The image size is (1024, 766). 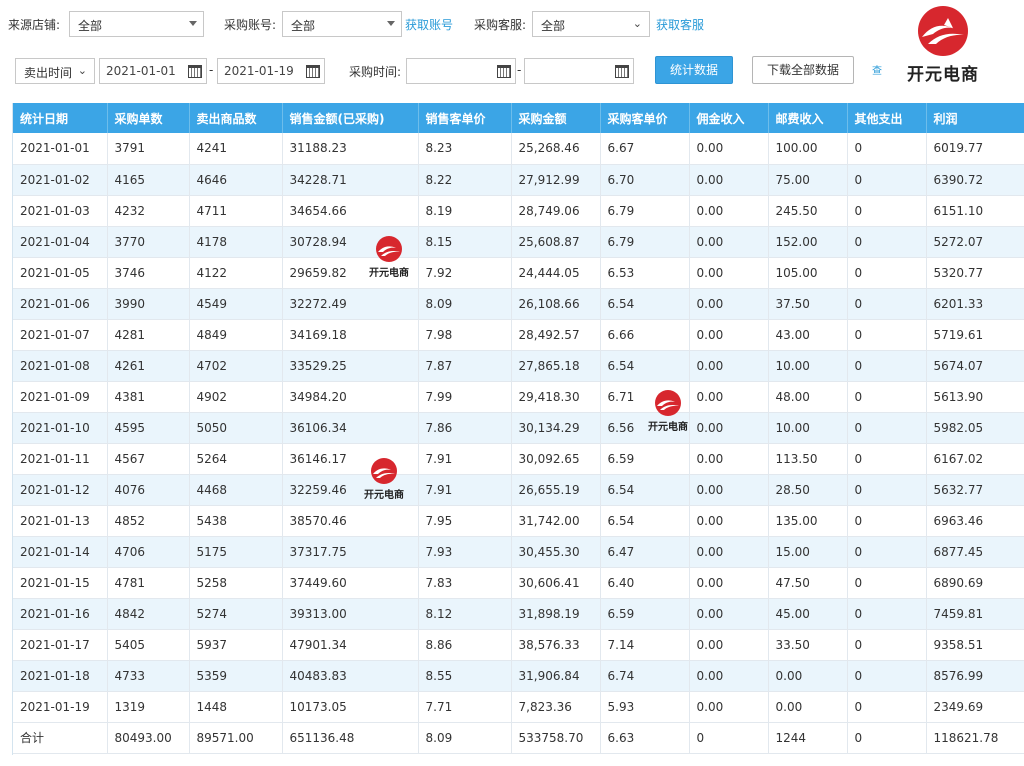 I want to click on source-store-select: 全部, so click(x=136, y=24).